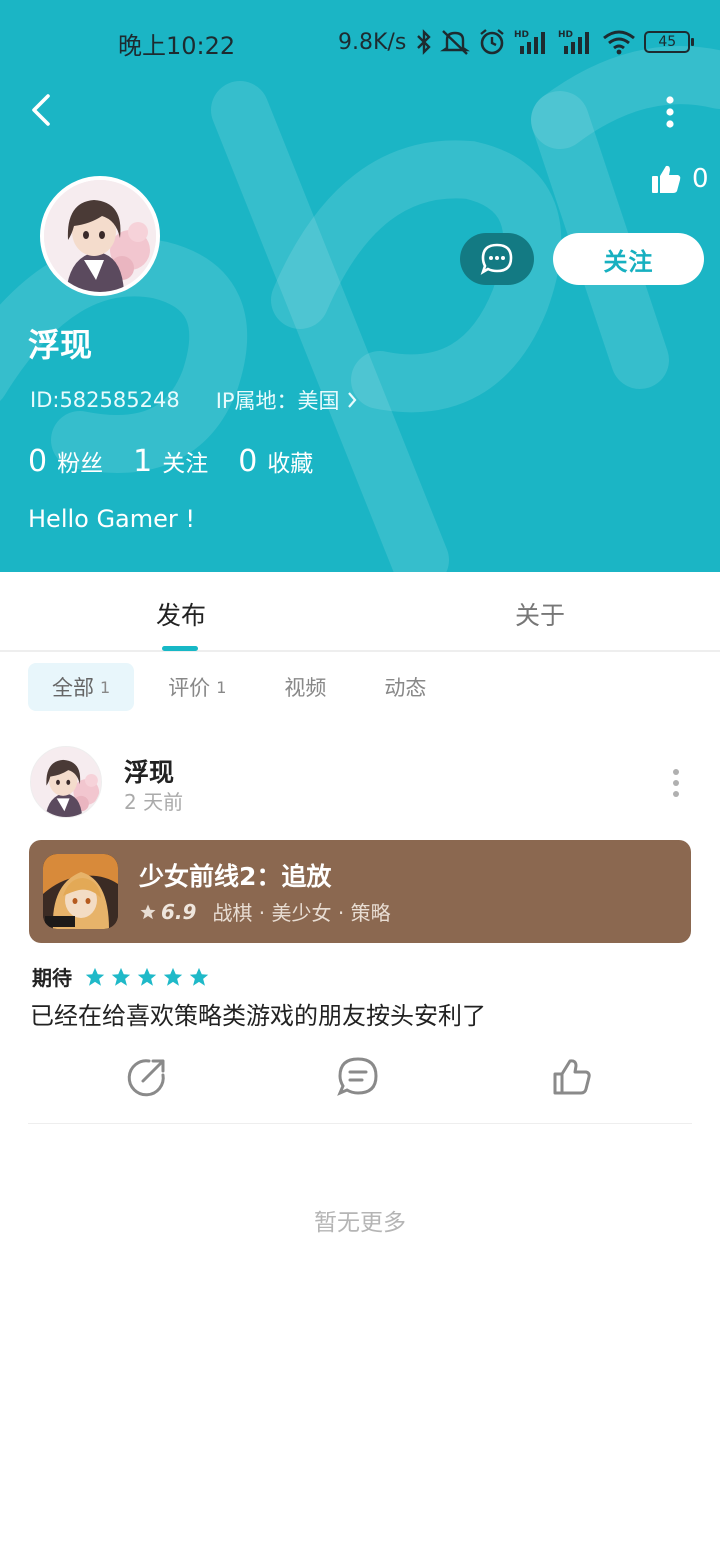  I want to click on stat-favorites: 0 收藏, so click(275, 461).